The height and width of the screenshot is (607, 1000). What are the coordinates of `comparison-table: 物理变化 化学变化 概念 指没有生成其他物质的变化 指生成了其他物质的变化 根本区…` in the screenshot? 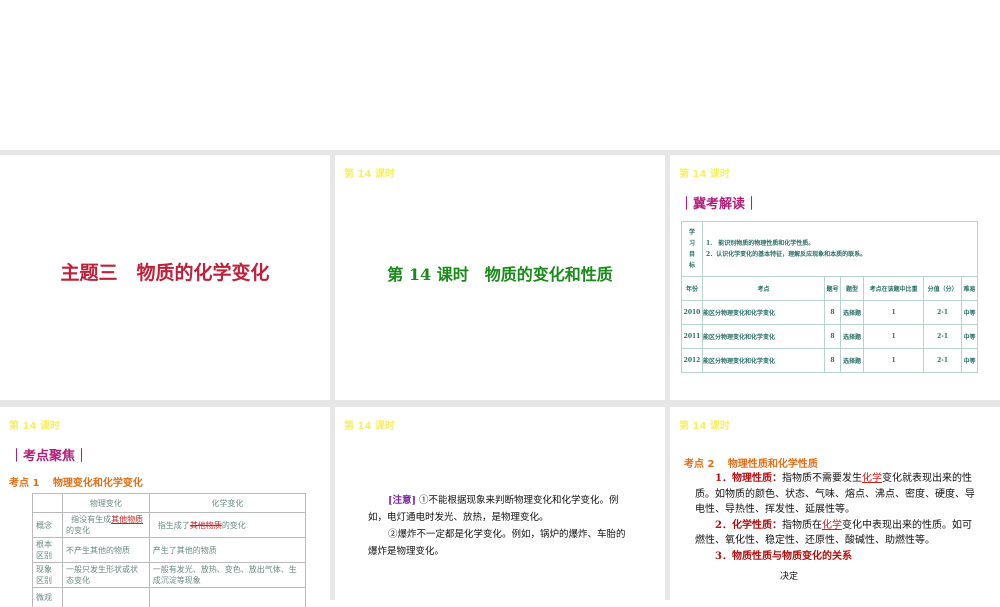 It's located at (169, 550).